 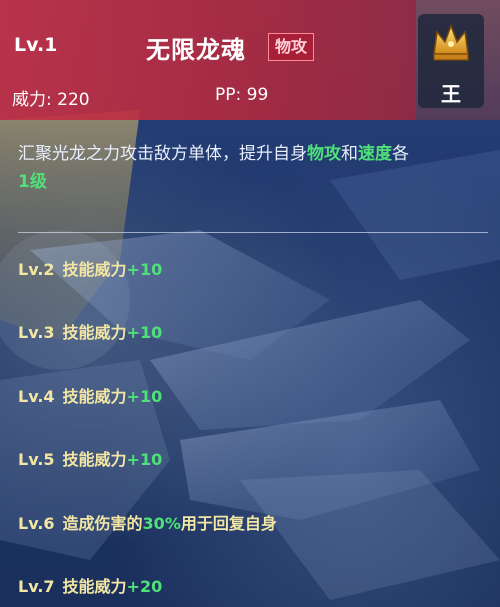 I want to click on desc-amount: 1级, so click(x=32, y=182).